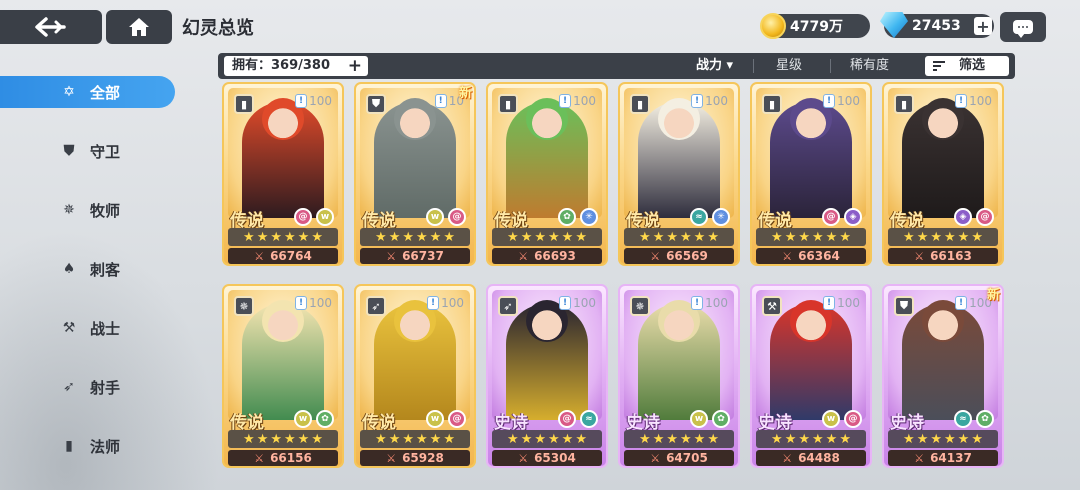  Describe the element at coordinates (283, 458) in the screenshot. I see `combat-power: ⚔ 66156` at that location.